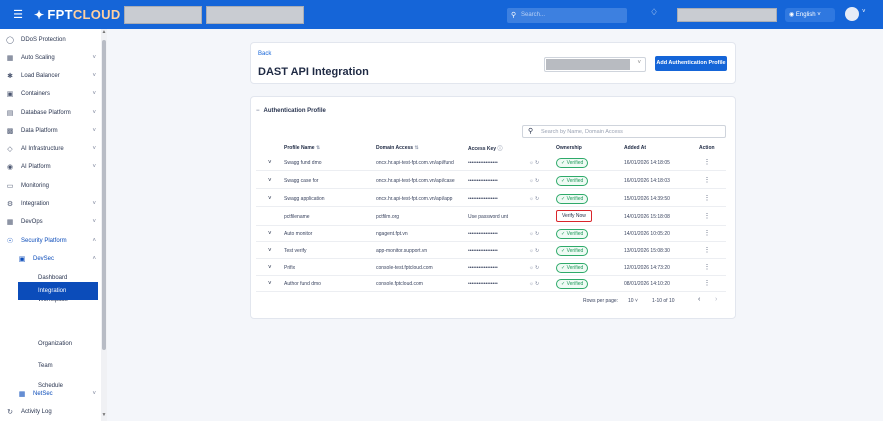  Describe the element at coordinates (50, 167) in the screenshot. I see `sidebar-item-ai-platform: ◉ AI Platform ˅` at that location.